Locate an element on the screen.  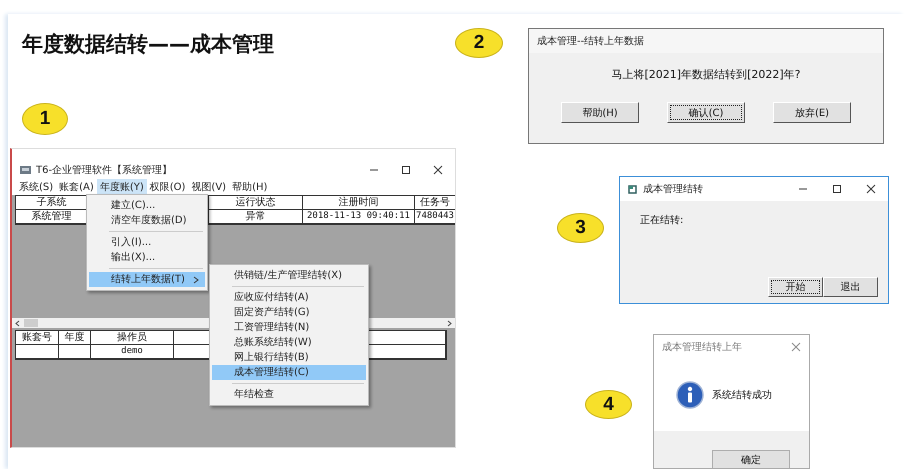
window-title: 成本管理结转 is located at coordinates (673, 189).